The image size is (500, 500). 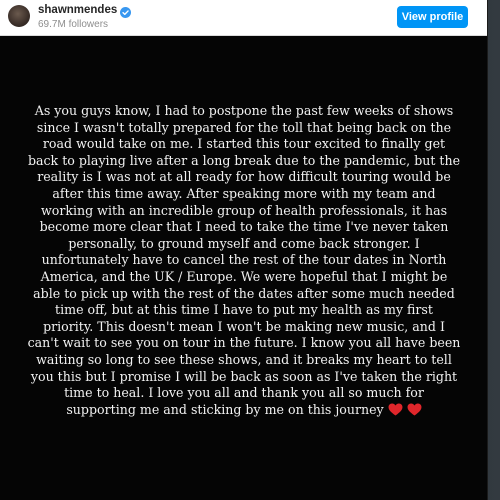 What do you see at coordinates (73, 24) in the screenshot?
I see `follower-count: 69.7M followers` at bounding box center [73, 24].